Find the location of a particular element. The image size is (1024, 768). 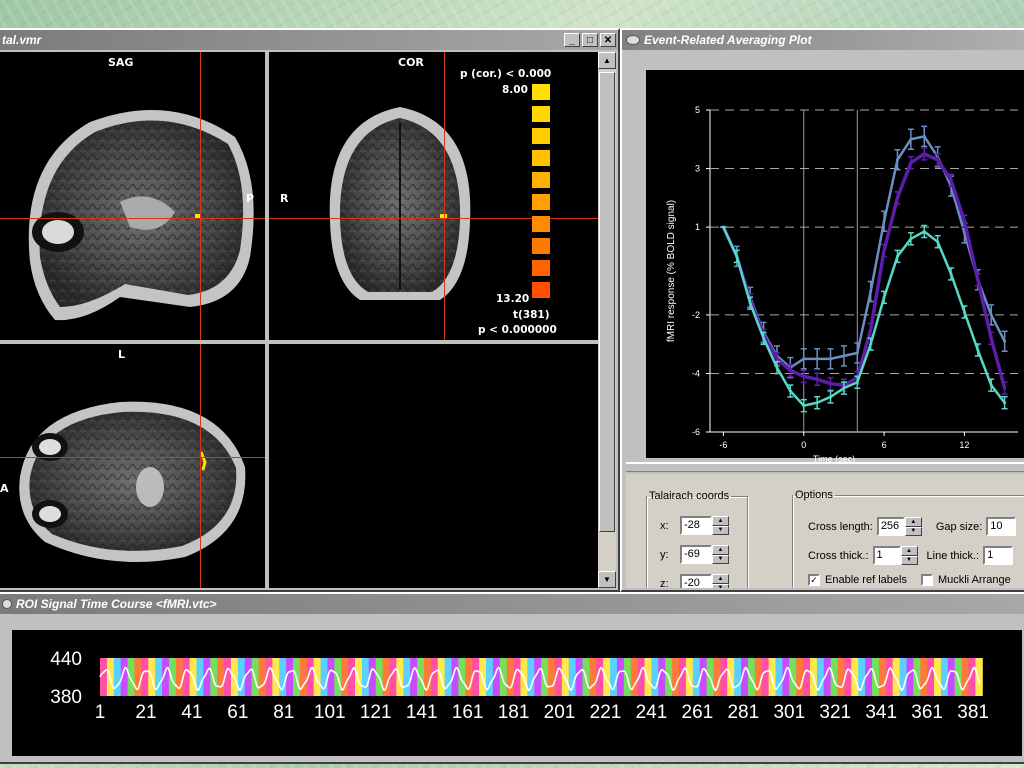

y-input: -69 is located at coordinates (696, 554).